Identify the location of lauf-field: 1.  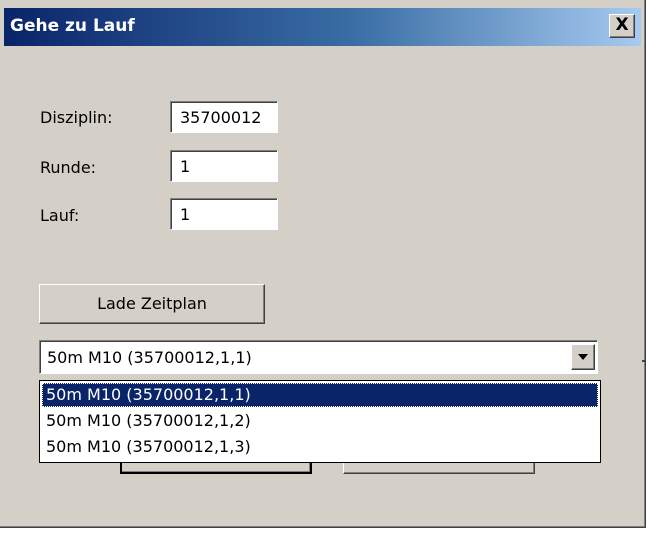
(224, 214).